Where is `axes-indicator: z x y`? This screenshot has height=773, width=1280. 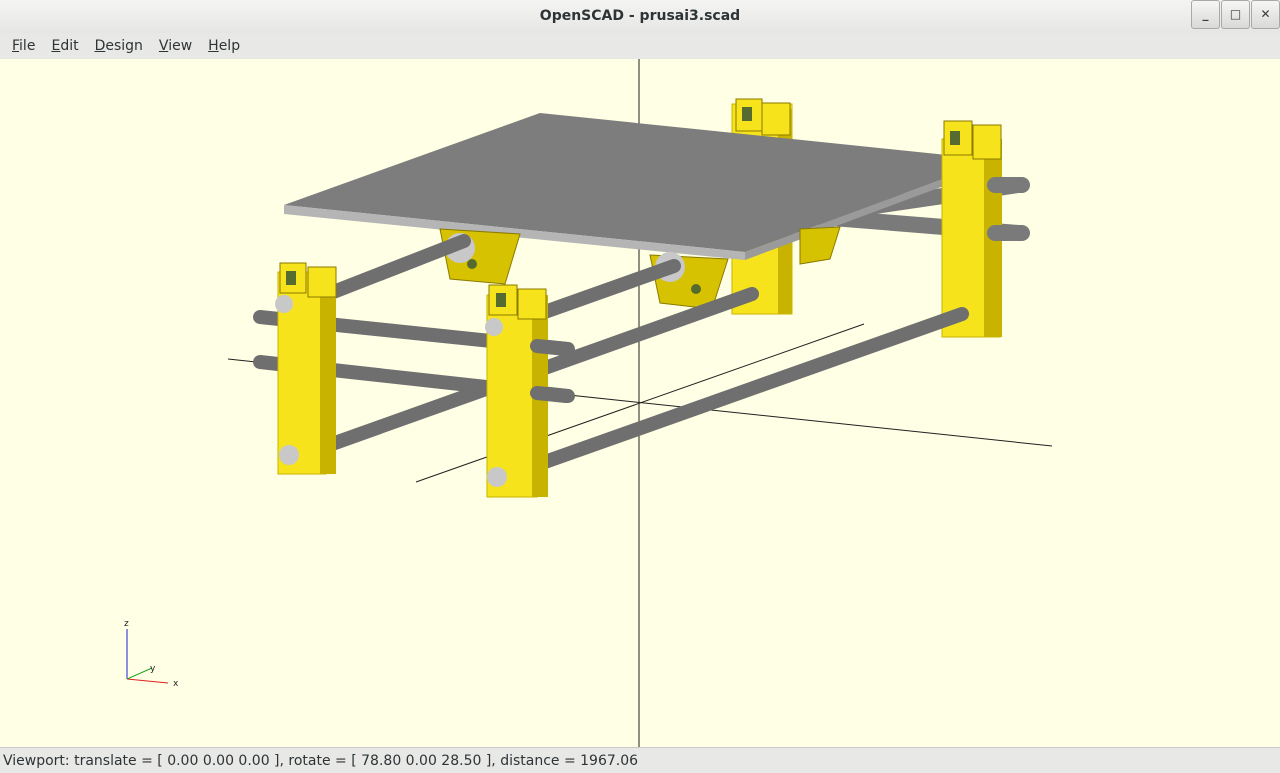
axes-indicator: z x y is located at coordinates (151, 654).